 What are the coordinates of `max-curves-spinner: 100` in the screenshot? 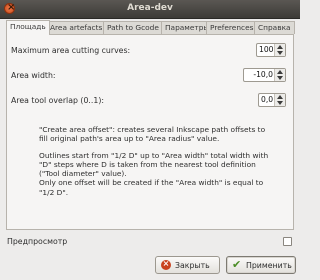 It's located at (271, 50).